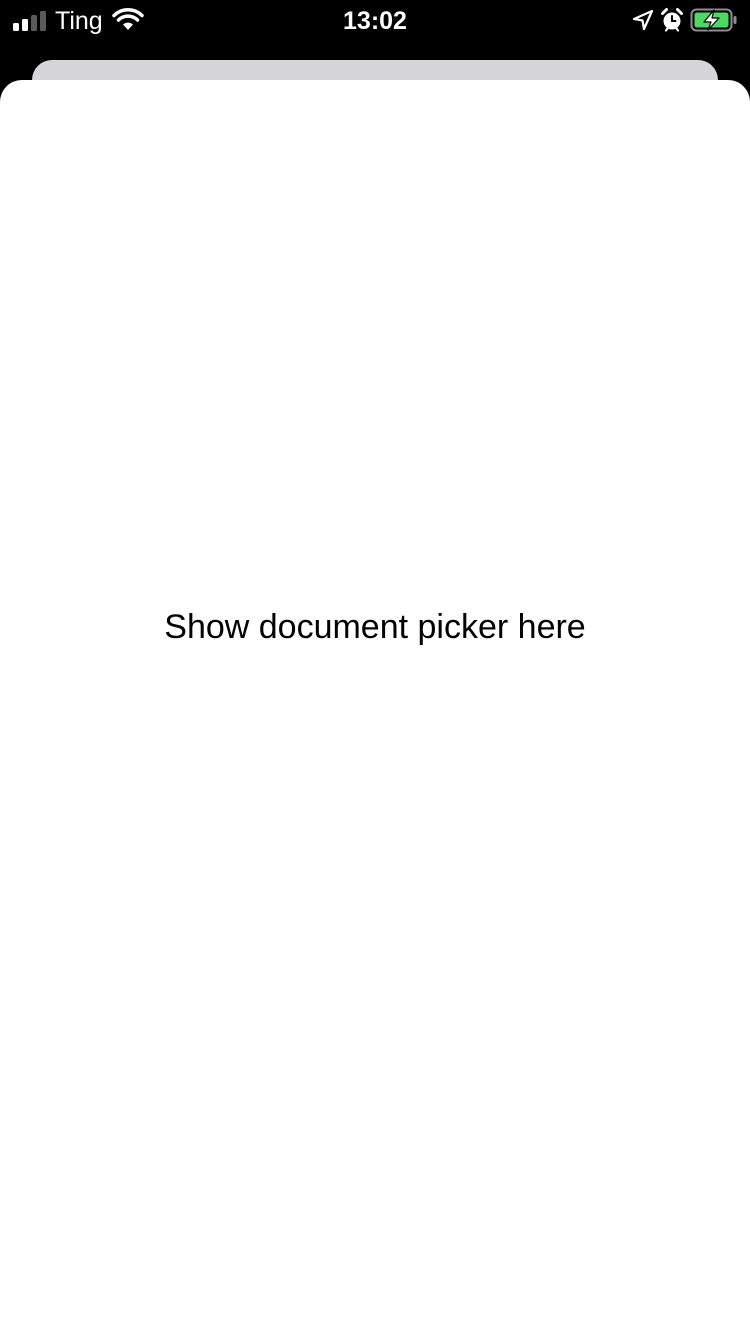 The image size is (750, 1334). I want to click on battery-charging-icon, so click(713, 20).